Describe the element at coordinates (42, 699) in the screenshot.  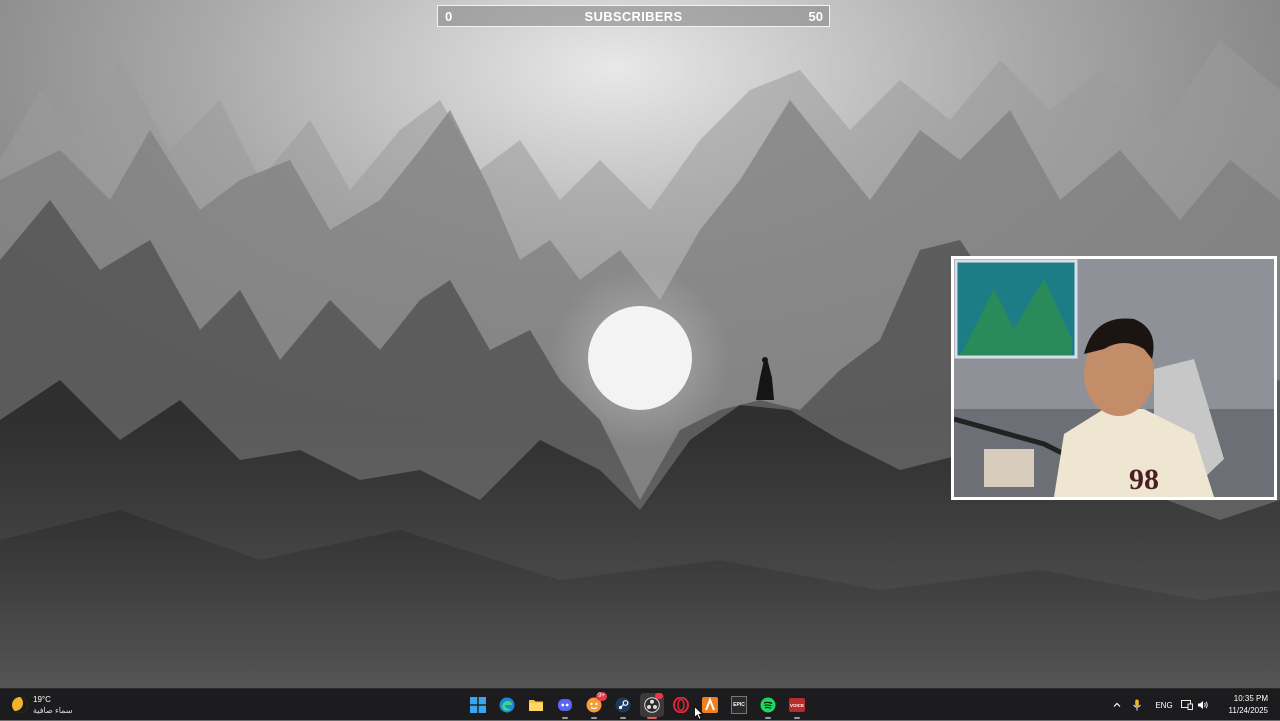
I see `weather-temperature: 19°C` at that location.